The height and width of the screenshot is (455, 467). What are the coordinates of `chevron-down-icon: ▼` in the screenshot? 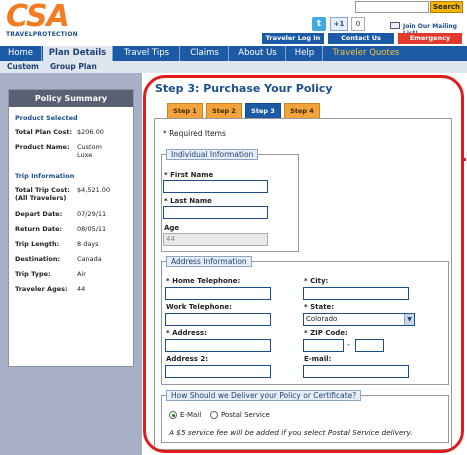 It's located at (409, 319).